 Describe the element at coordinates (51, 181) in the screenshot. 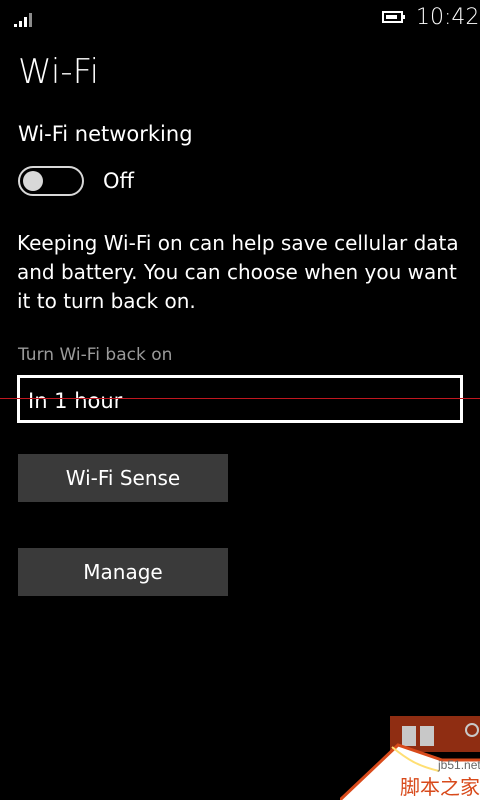

I see `wifi-toggle-switch` at that location.